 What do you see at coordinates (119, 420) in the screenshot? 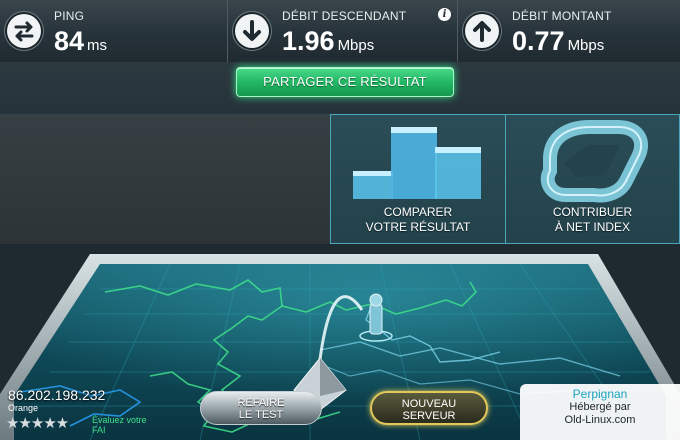
I see `rate-isp-line1: Évaluez votre` at bounding box center [119, 420].